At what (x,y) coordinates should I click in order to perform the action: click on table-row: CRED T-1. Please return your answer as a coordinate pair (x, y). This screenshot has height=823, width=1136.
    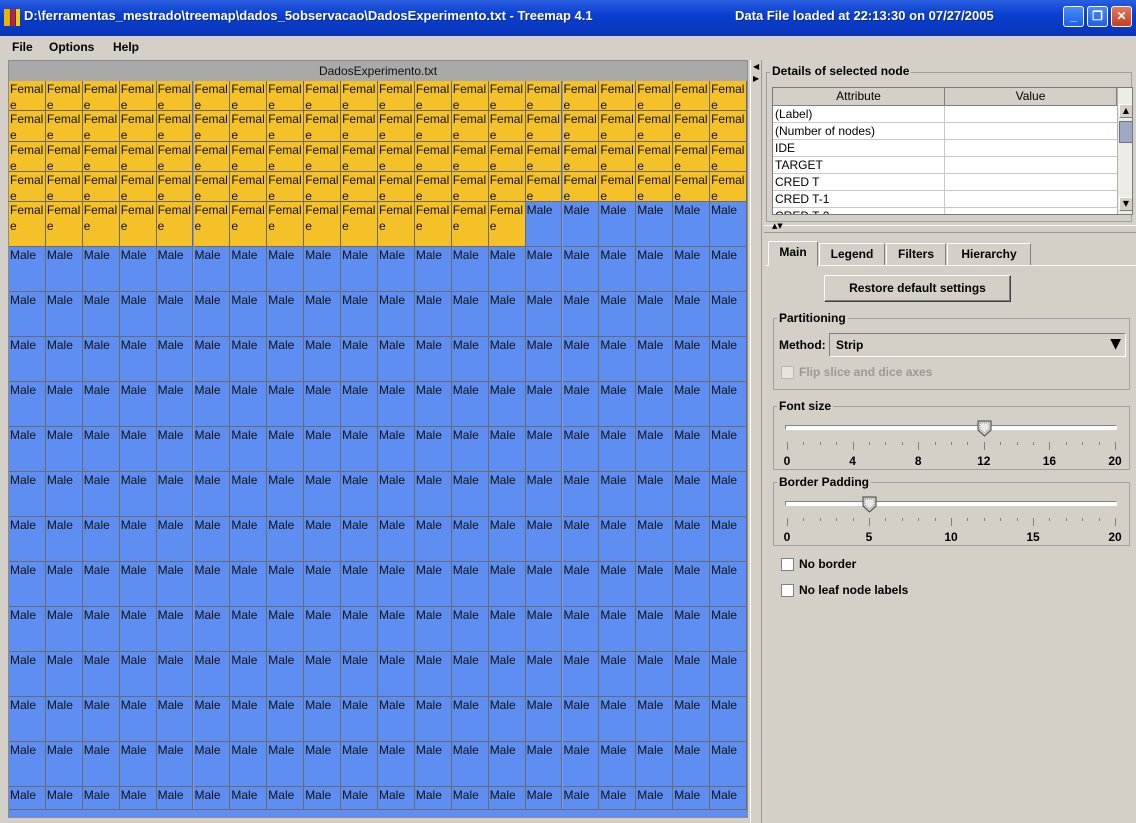
    Looking at the image, I should click on (945, 199).